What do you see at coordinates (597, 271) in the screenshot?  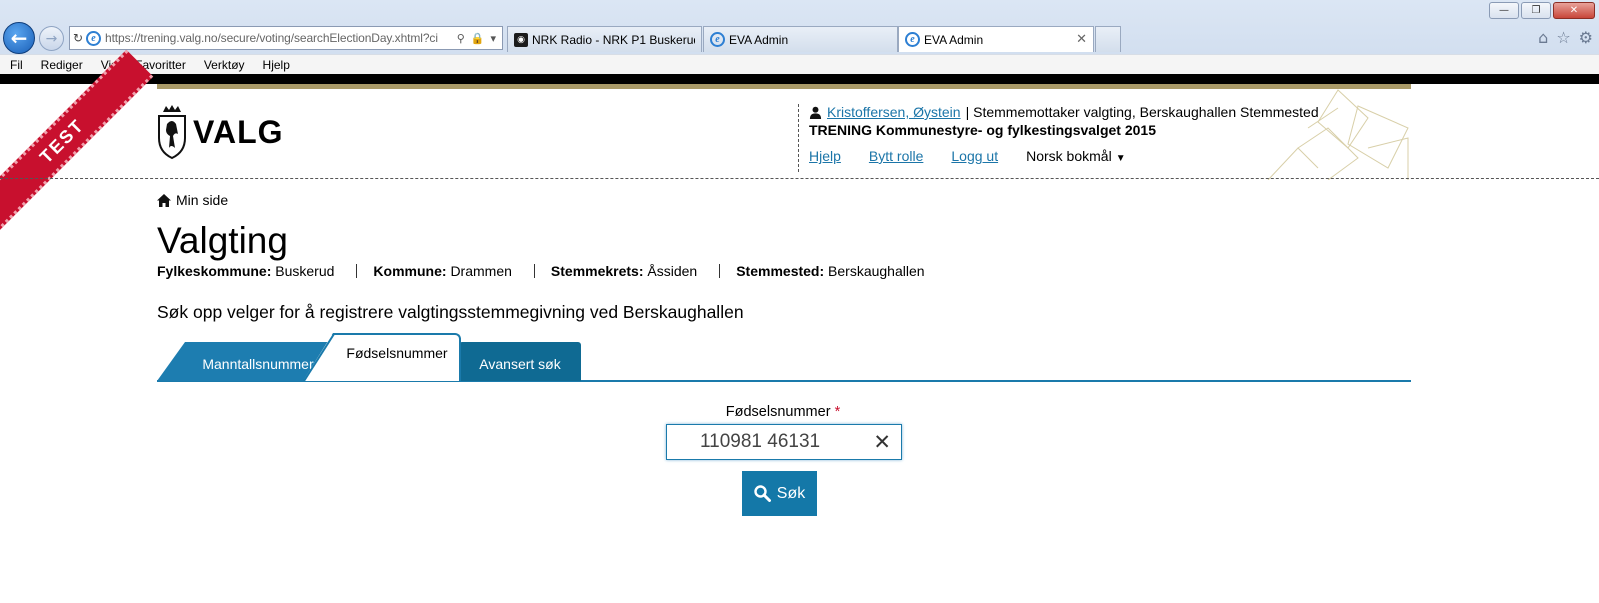 I see `info-key: Stemmekrets:` at bounding box center [597, 271].